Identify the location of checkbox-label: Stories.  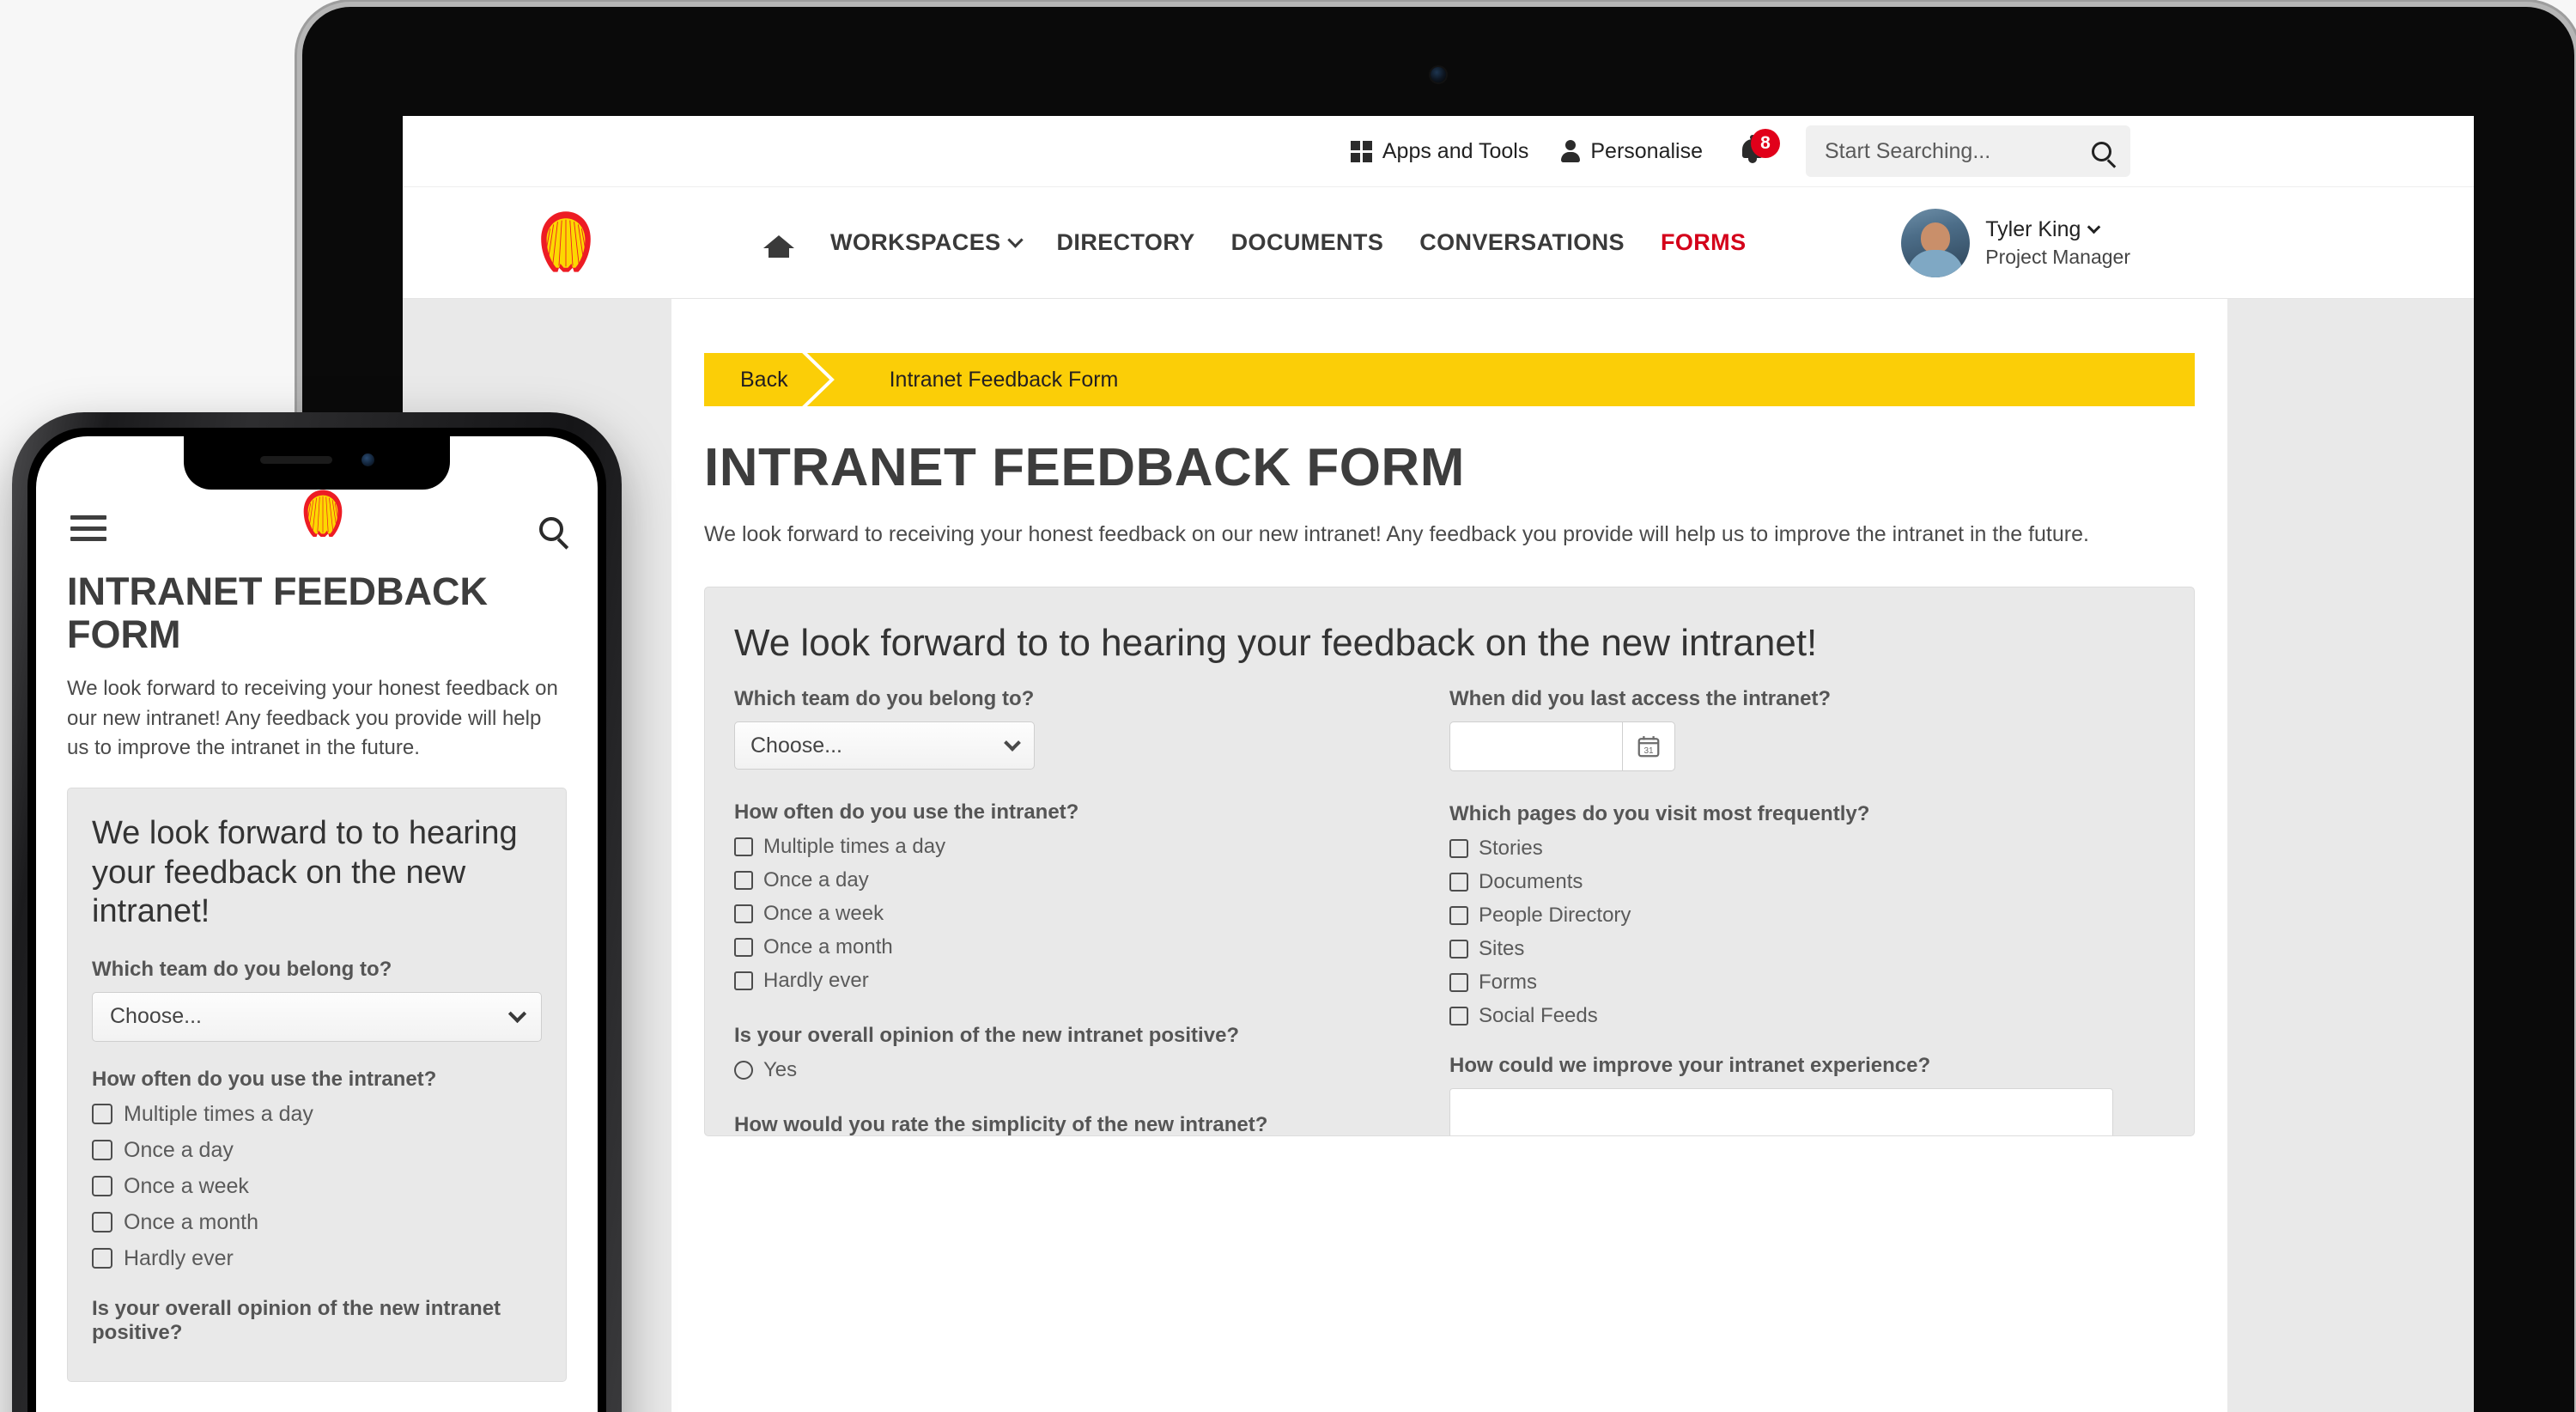
(1511, 848).